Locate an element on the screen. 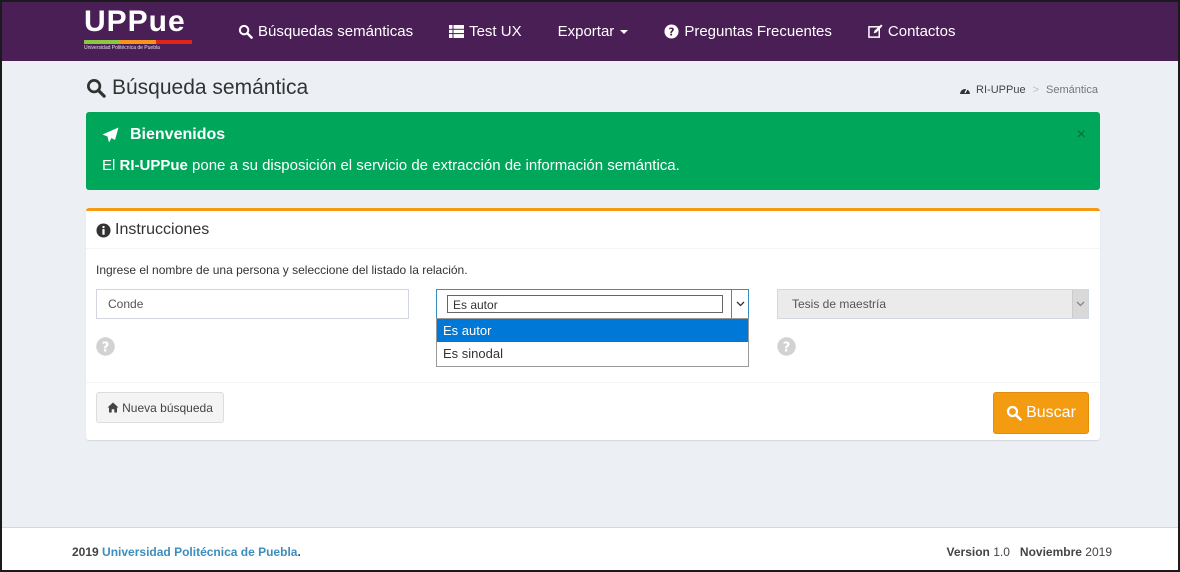 This screenshot has width=1180, height=572. nav-label: Búsquedas semánticas is located at coordinates (336, 31).